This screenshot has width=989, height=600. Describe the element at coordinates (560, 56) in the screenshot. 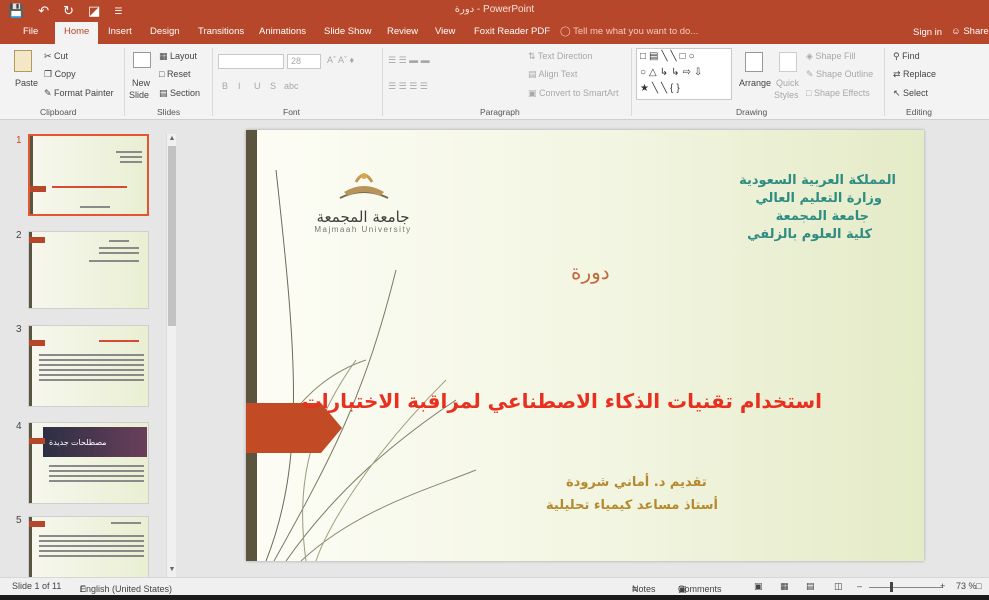

I see `text-direction-button: ⇅ Text Direction` at that location.